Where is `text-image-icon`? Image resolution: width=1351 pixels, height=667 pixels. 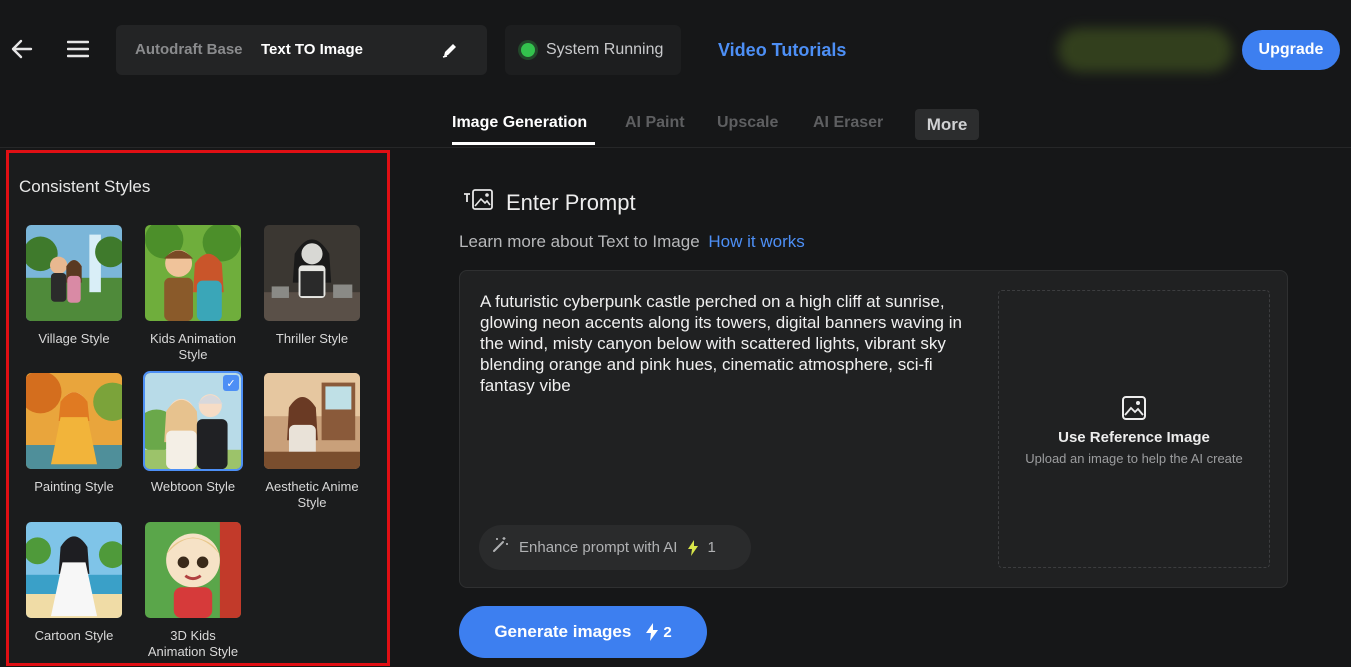
text-image-icon is located at coordinates (478, 203).